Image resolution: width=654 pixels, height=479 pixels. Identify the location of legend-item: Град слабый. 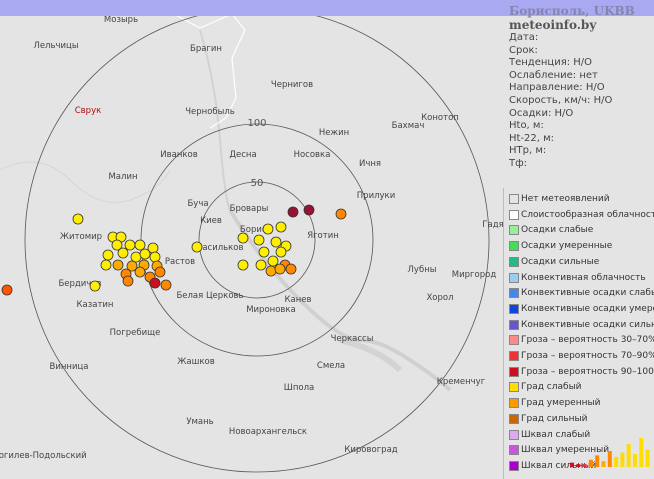
(545, 387).